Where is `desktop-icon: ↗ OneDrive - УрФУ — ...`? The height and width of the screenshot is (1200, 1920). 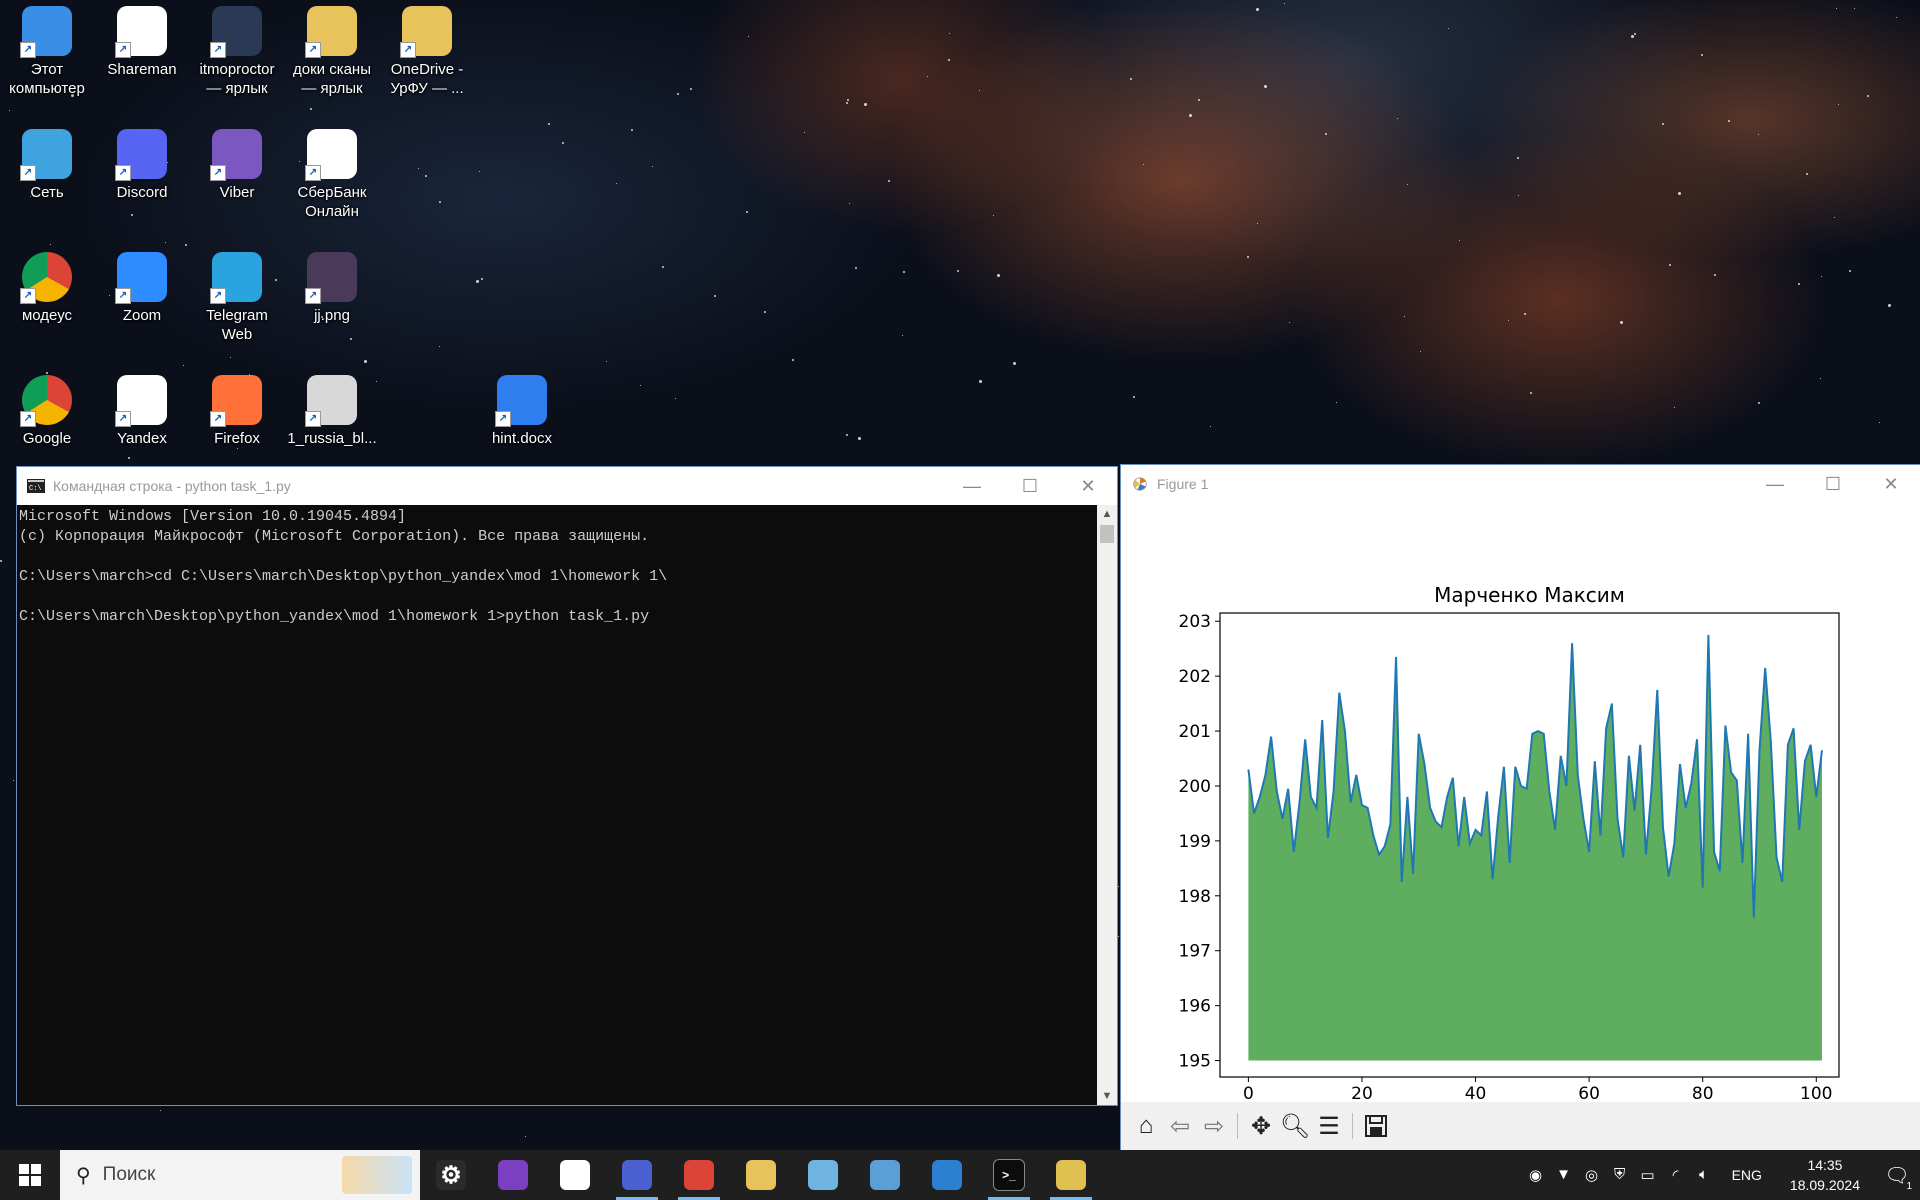
desktop-icon: ↗ OneDrive - УрФУ — ... is located at coordinates (427, 49).